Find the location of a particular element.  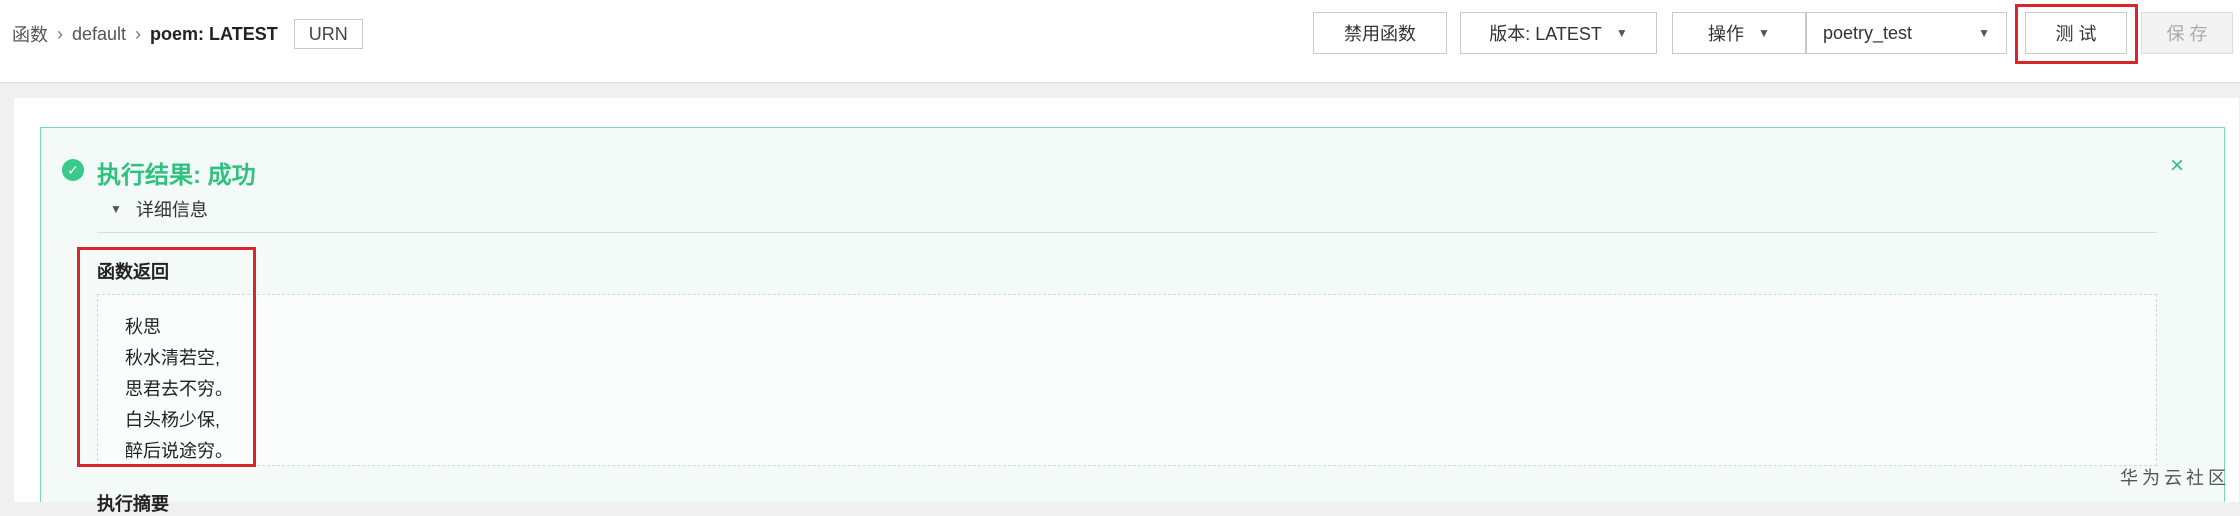

version-label: 版本: LATEST is located at coordinates (1545, 34).